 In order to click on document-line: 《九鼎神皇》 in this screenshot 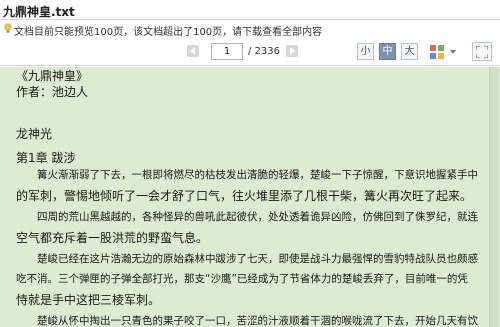, I will do `click(52, 76)`.